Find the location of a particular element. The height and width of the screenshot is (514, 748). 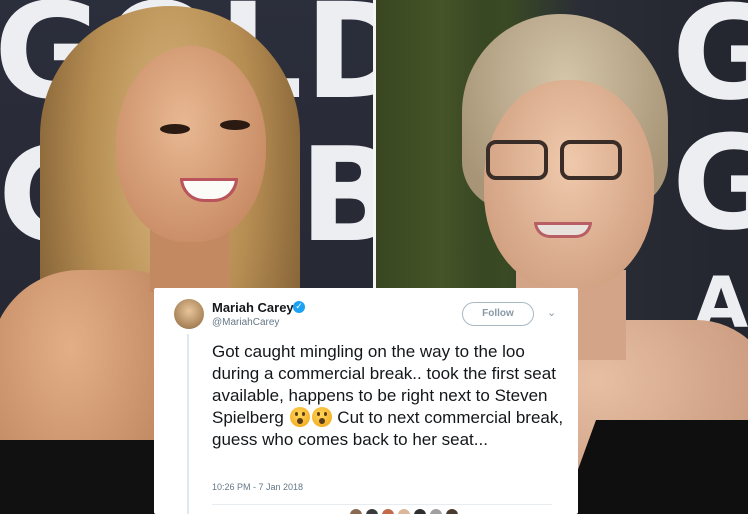

stats-divider is located at coordinates (382, 504).